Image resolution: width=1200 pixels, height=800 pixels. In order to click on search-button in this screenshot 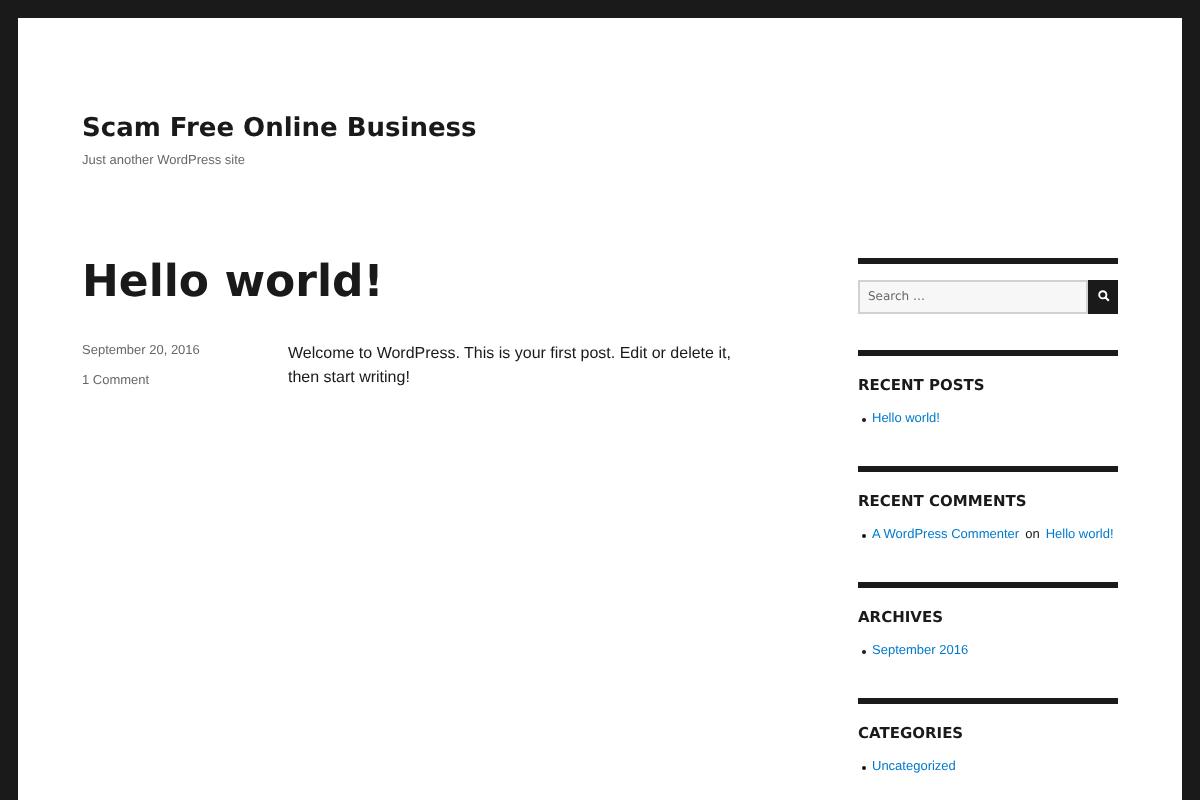, I will do `click(1103, 296)`.